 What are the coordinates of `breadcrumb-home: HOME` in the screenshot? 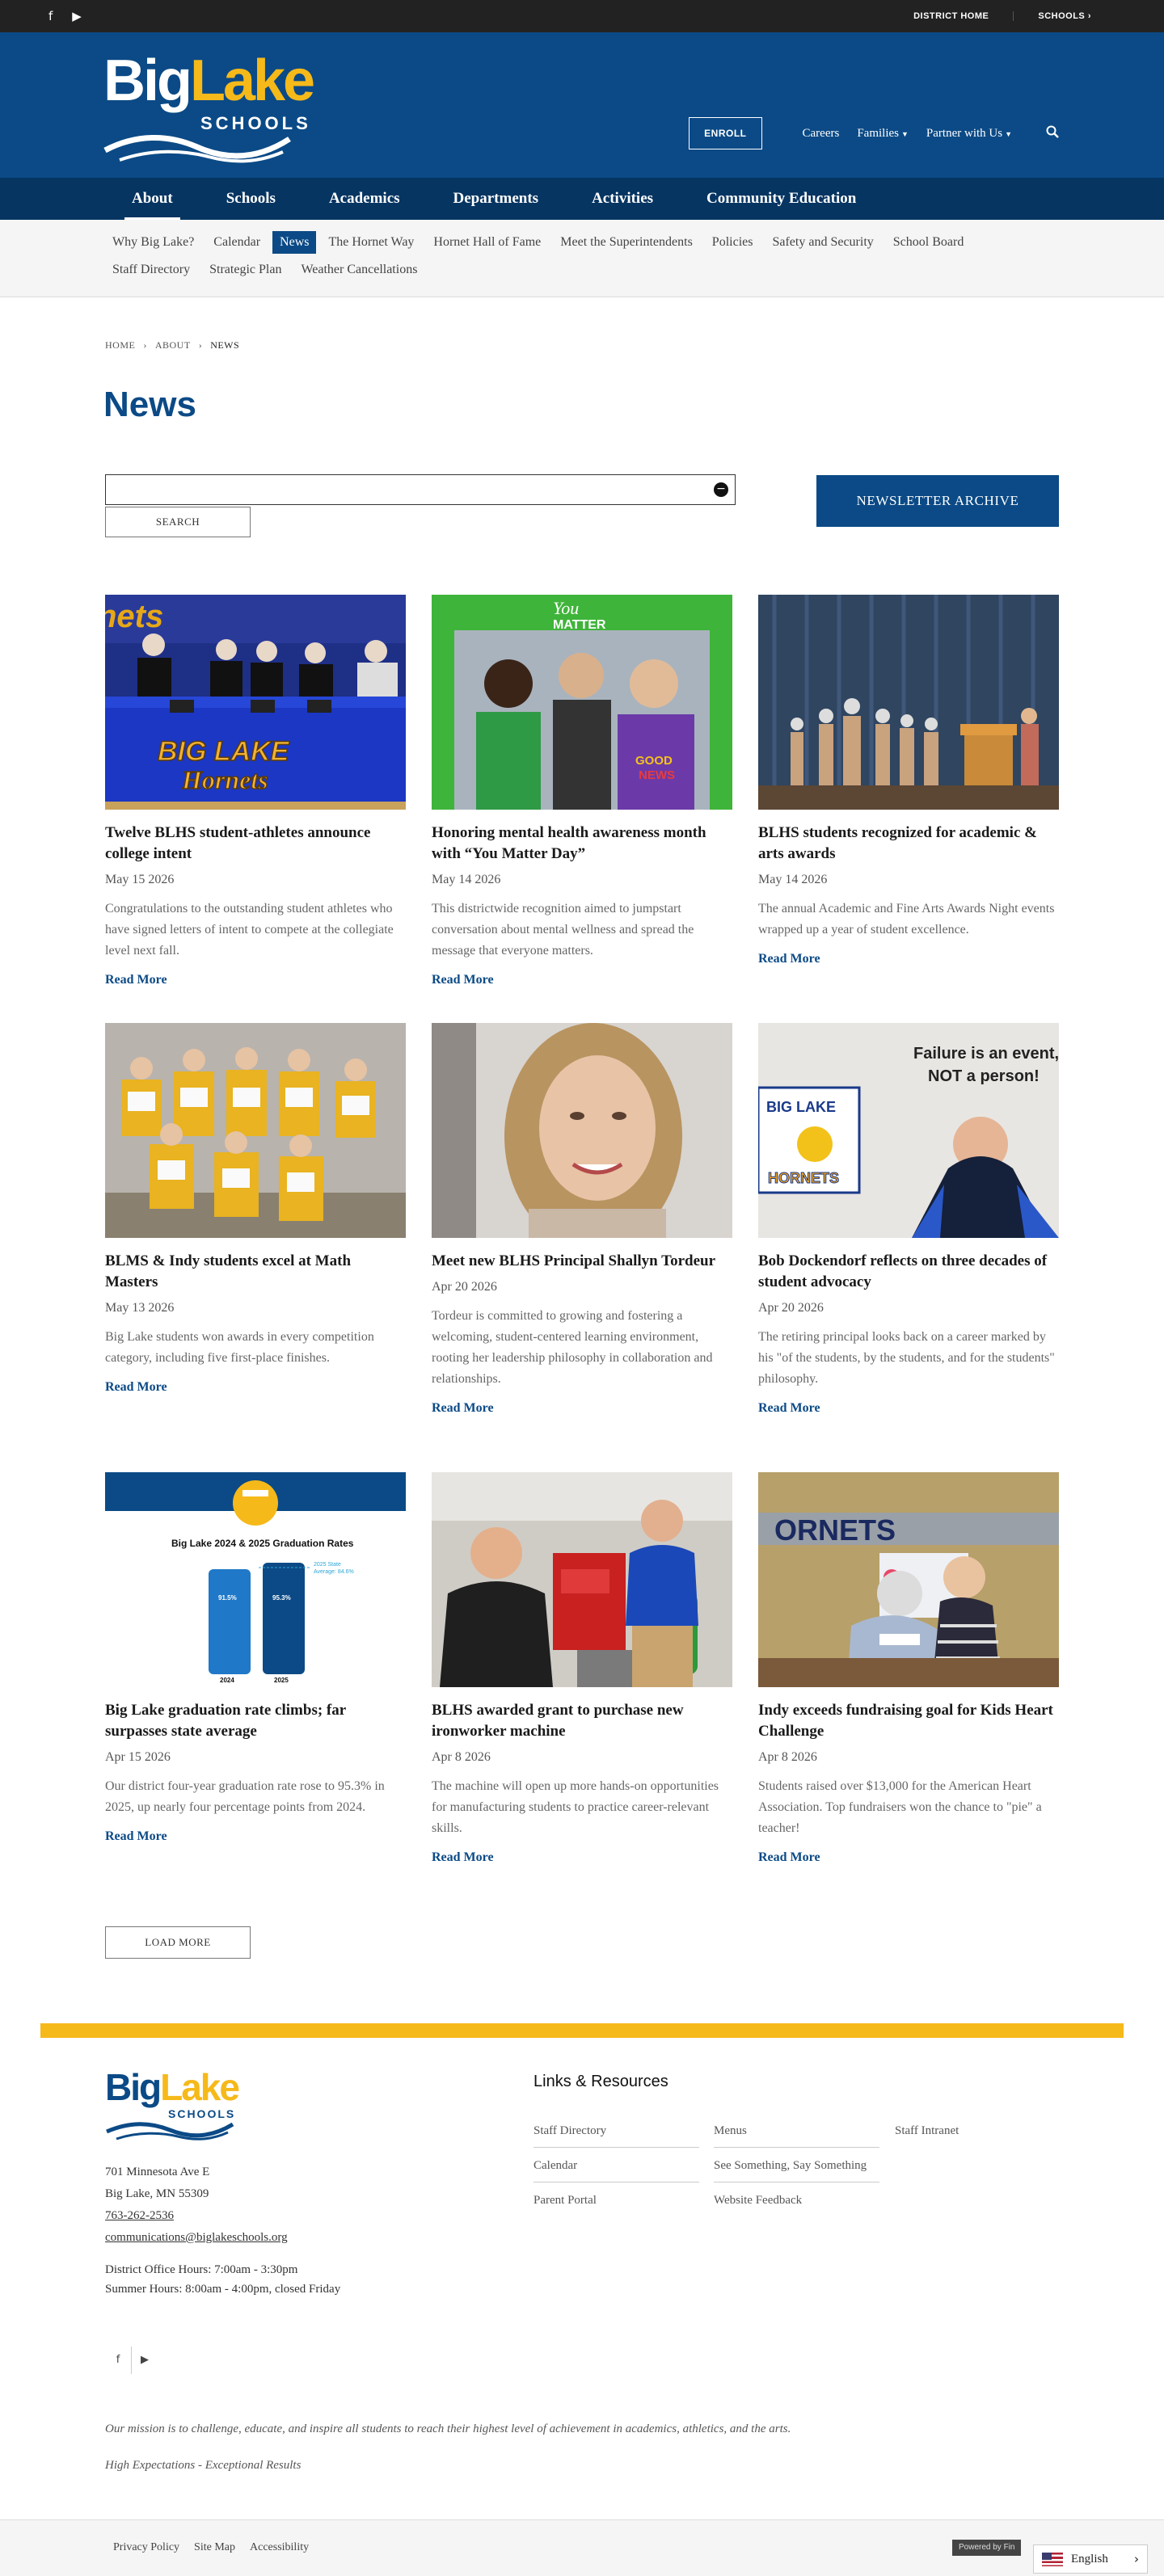 It's located at (120, 345).